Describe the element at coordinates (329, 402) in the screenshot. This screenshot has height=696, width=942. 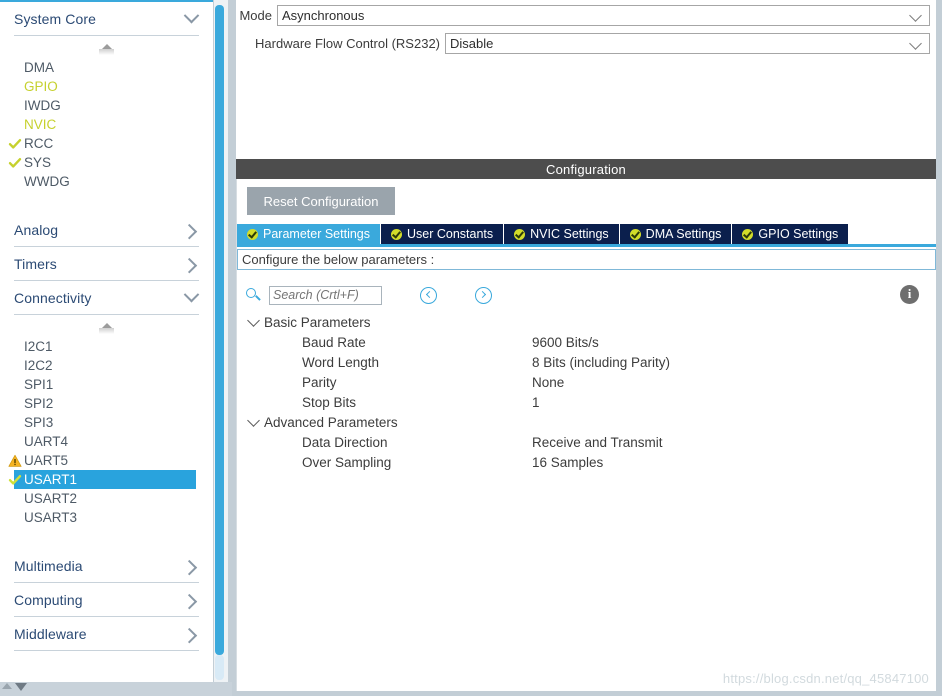
I see `parameter-name: Stop Bits` at that location.